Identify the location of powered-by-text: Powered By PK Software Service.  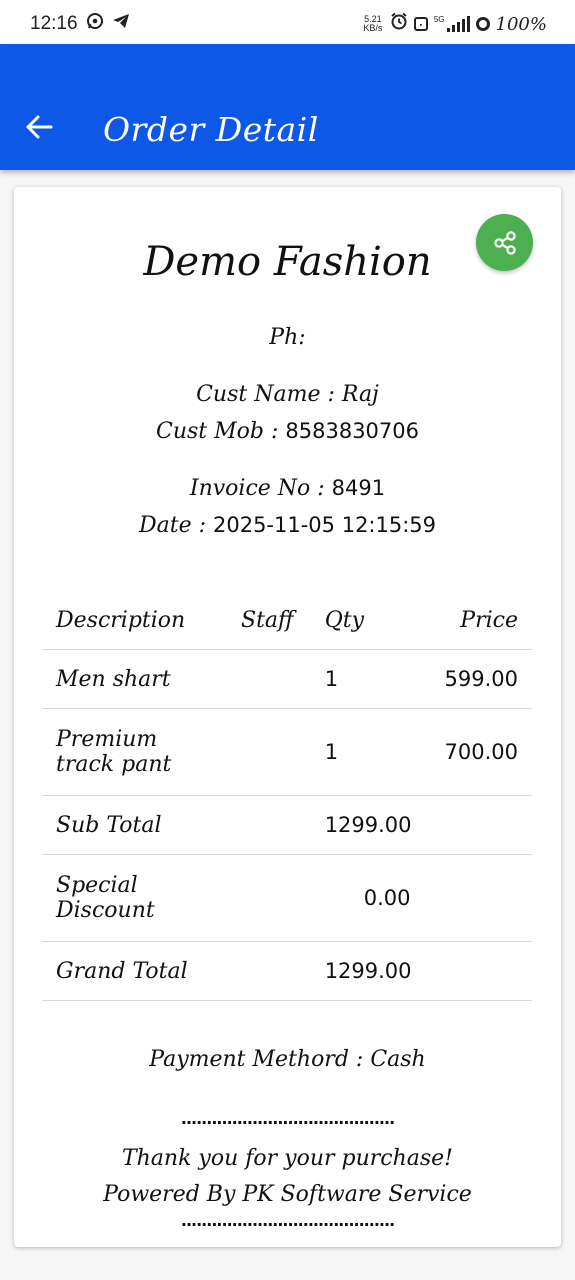
(287, 1194).